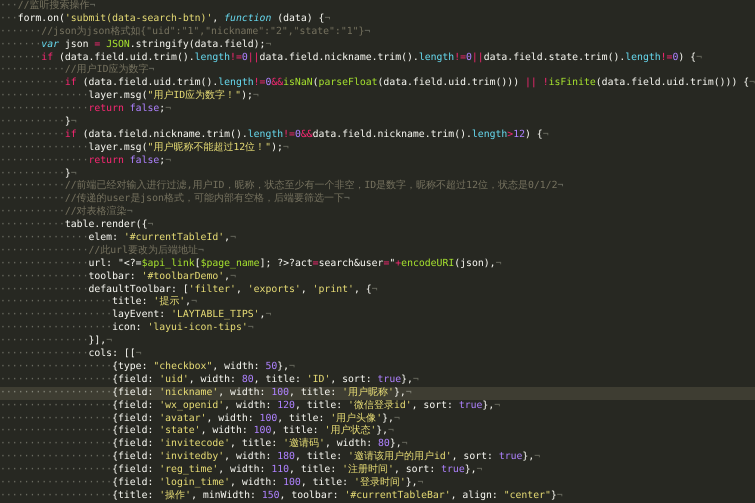 Image resolution: width=755 pixels, height=503 pixels. I want to click on code-line: ···················{field: 'reg_time', width: 110, title: '注册时间', sort: true},¬, so click(242, 470).